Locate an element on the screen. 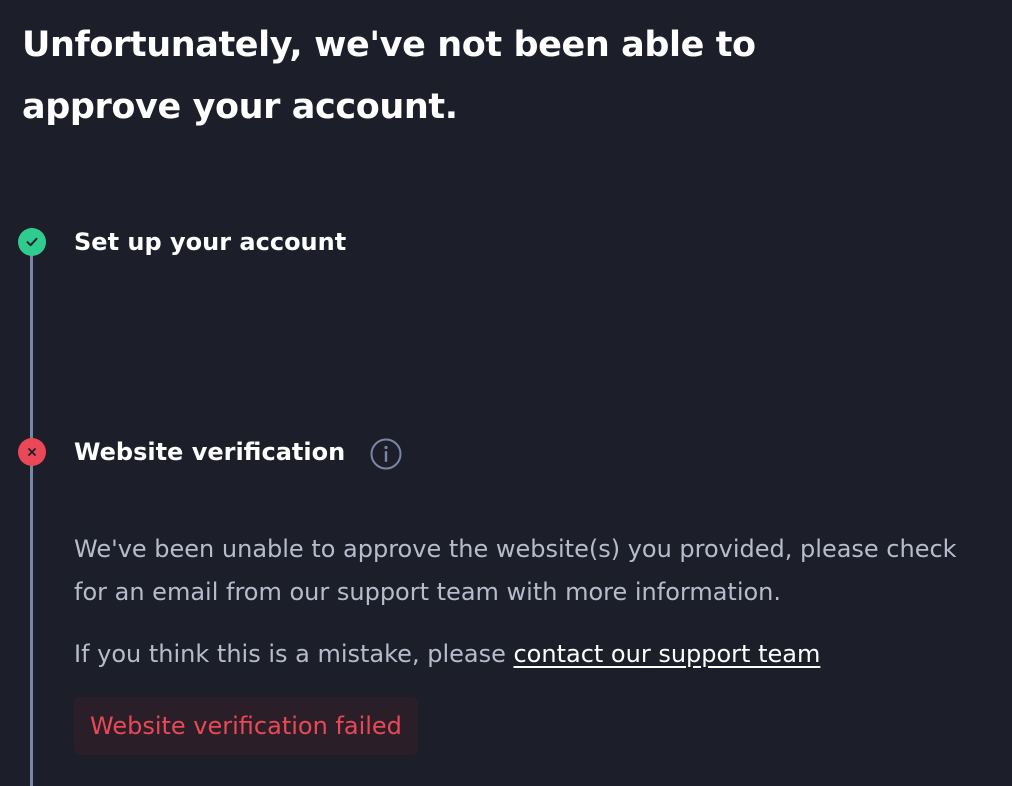 This screenshot has height=786, width=1012. step-title-website-verification: Website verification is located at coordinates (210, 452).